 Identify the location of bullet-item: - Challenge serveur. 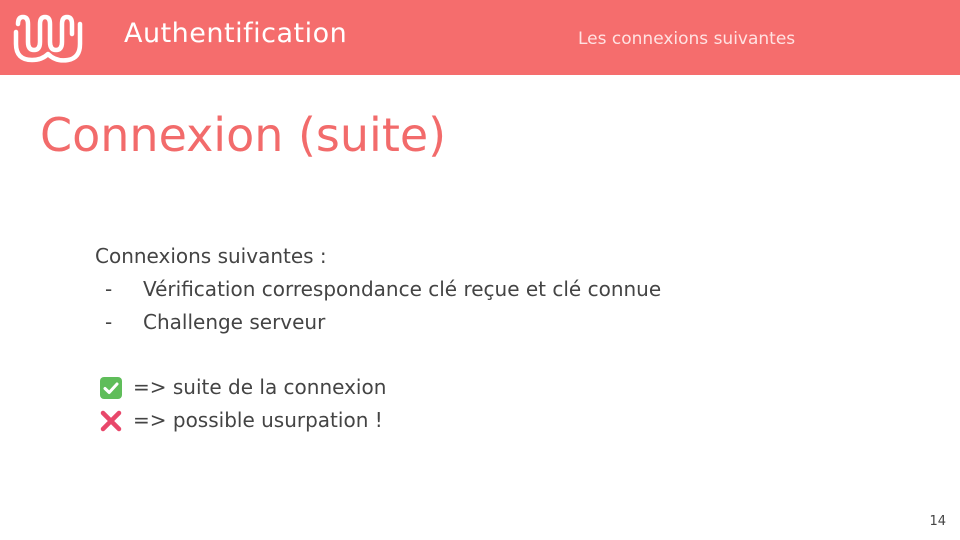
(495, 322).